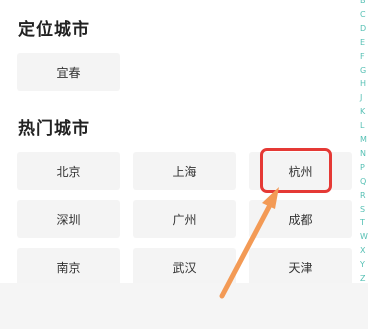 This screenshot has width=368, height=329. Describe the element at coordinates (270, 198) in the screenshot. I see `arrow-head` at that location.